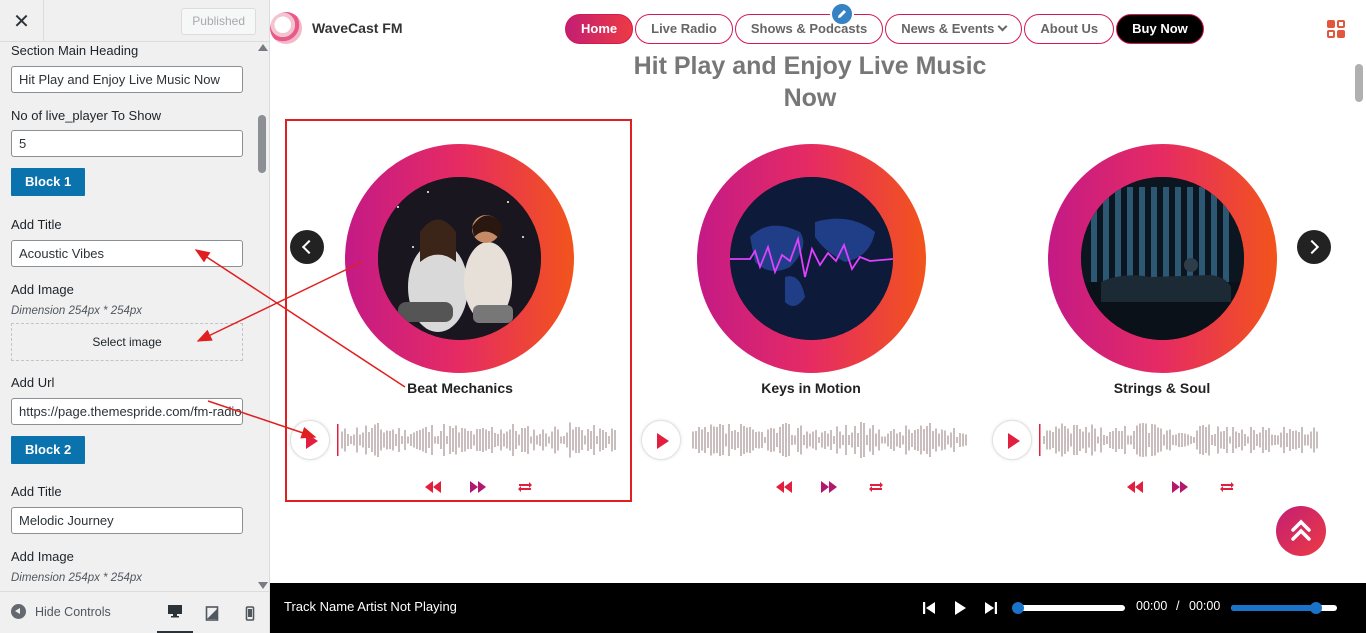 Image resolution: width=1366 pixels, height=633 pixels. What do you see at coordinates (218, 21) in the screenshot?
I see `published-button: Published` at bounding box center [218, 21].